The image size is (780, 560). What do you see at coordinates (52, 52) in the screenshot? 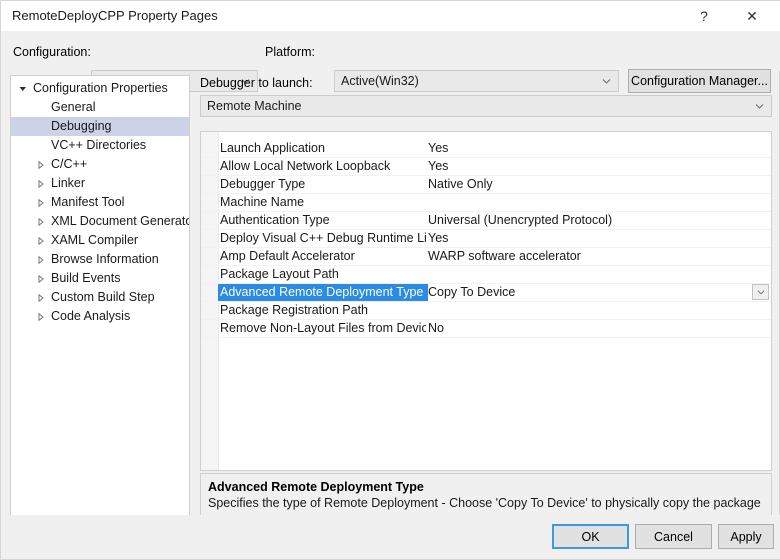
I see `configuration-label: Configuration:` at bounding box center [52, 52].